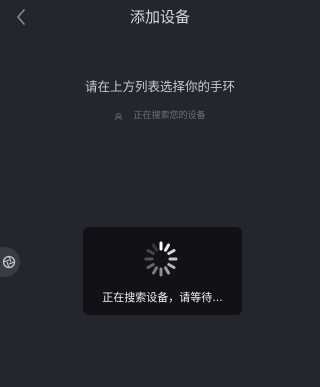 The width and height of the screenshot is (320, 387). What do you see at coordinates (119, 116) in the screenshot?
I see `bluetooth-search-icon` at bounding box center [119, 116].